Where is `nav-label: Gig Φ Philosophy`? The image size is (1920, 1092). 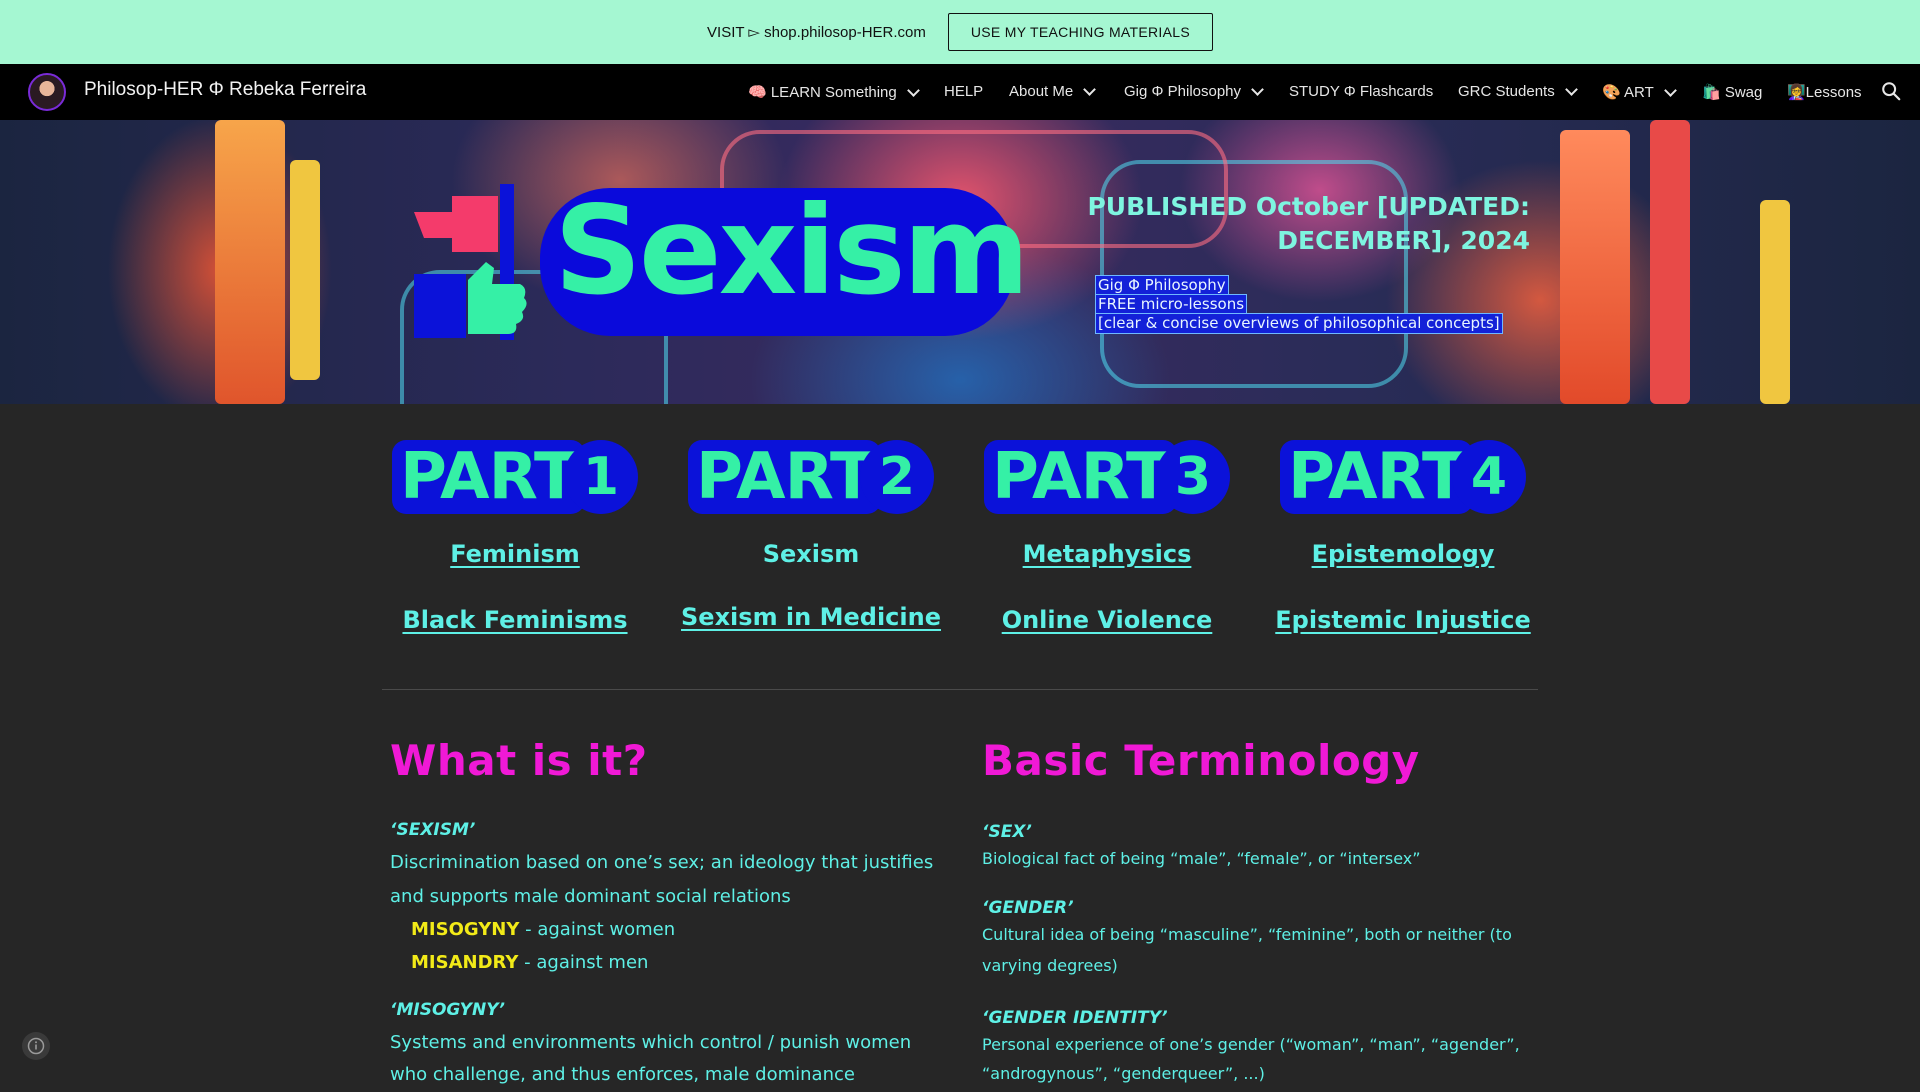
nav-label: Gig Φ Philosophy is located at coordinates (1183, 91).